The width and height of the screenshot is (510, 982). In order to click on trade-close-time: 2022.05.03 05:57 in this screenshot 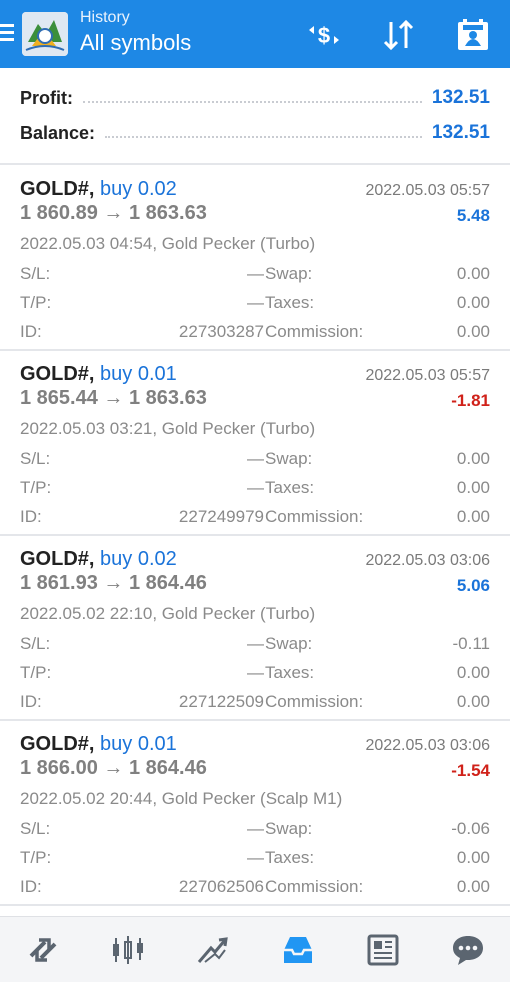, I will do `click(427, 190)`.